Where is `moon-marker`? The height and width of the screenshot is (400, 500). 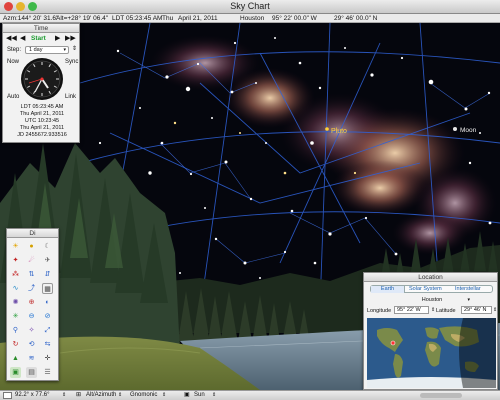 moon-marker is located at coordinates (455, 129).